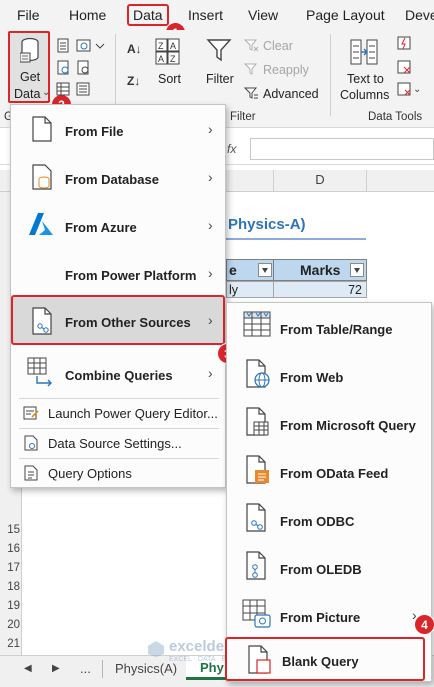  What do you see at coordinates (31, 413) in the screenshot?
I see `power-query-editor-icon` at bounding box center [31, 413].